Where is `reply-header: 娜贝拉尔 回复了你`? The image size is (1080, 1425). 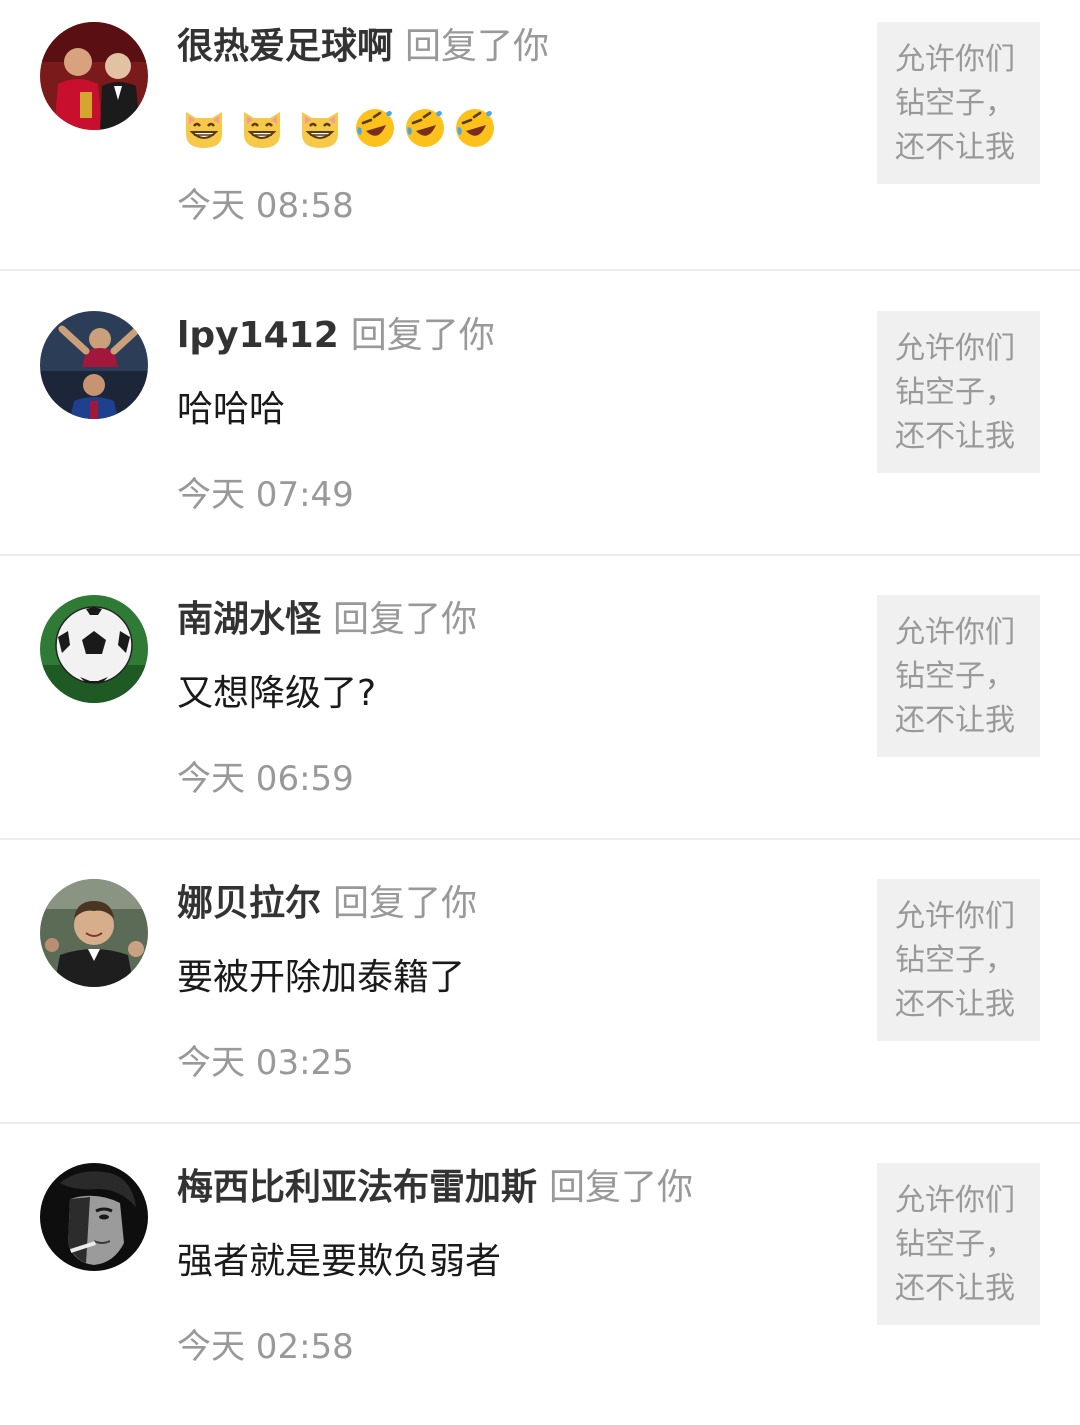 reply-header: 娜贝拉尔 回复了你 is located at coordinates (327, 904).